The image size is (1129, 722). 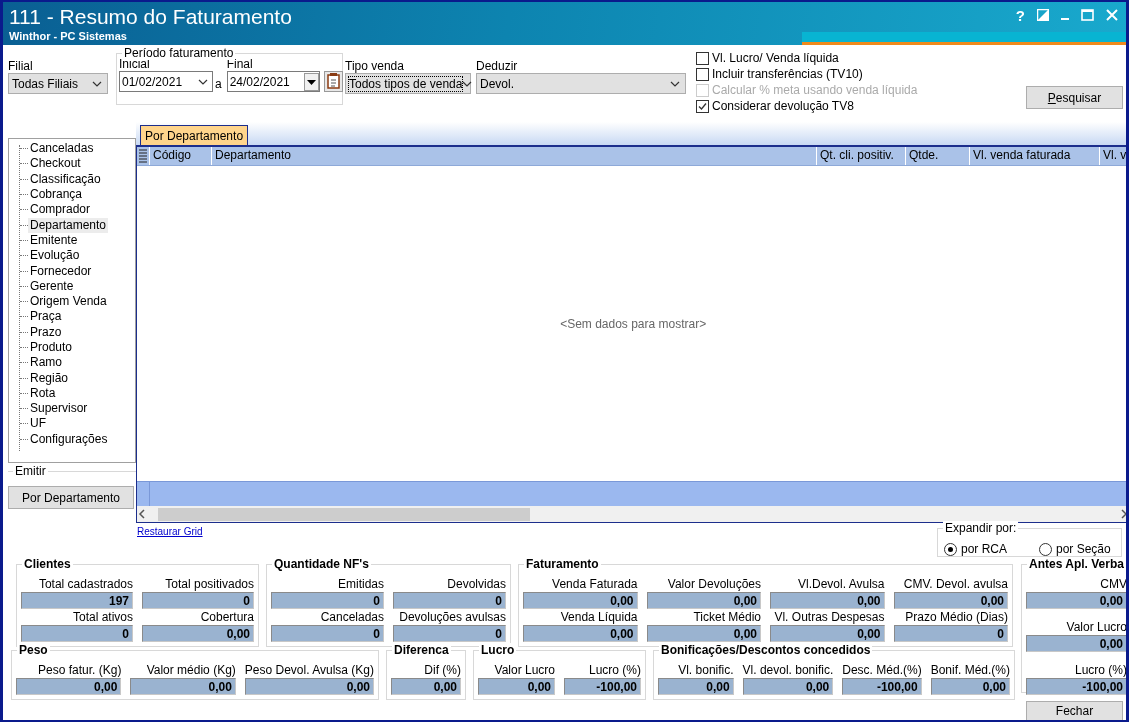 What do you see at coordinates (62, 149) in the screenshot?
I see `tree-item: Canceladas` at bounding box center [62, 149].